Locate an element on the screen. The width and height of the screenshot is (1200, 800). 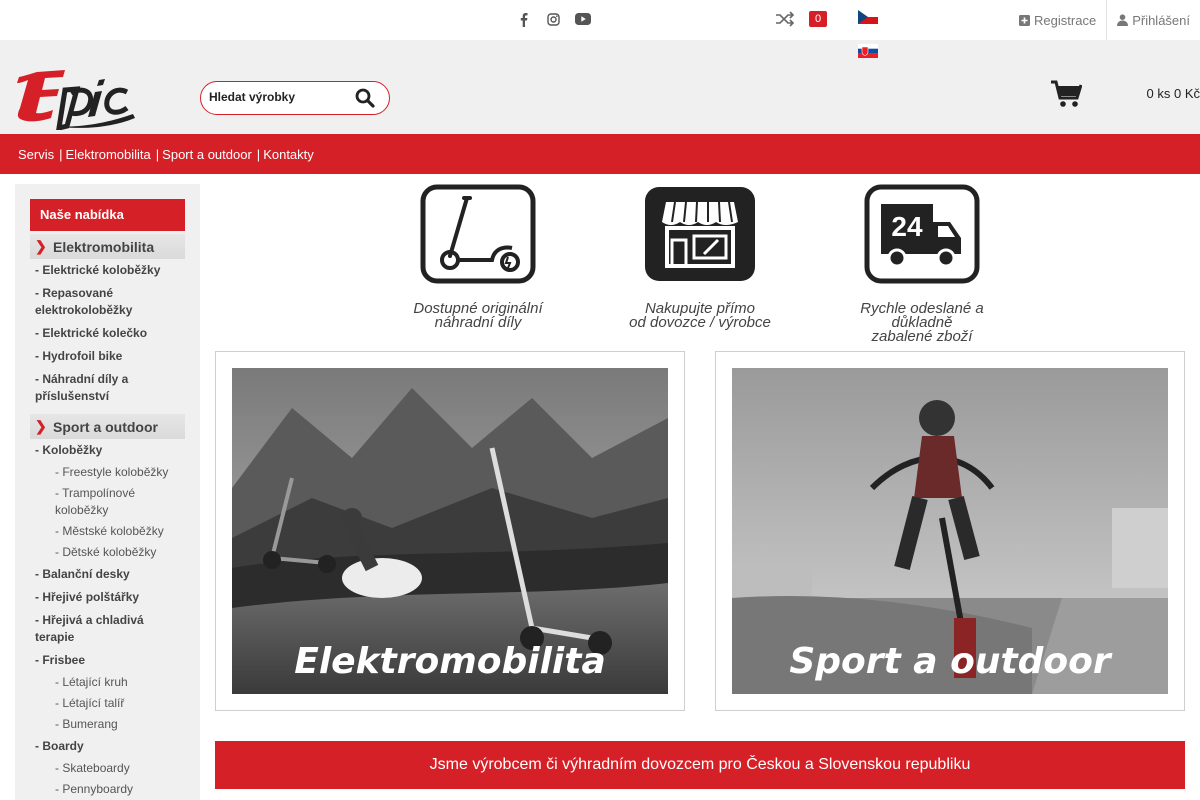
delivery-24-icon: 24 is located at coordinates (922, 234).